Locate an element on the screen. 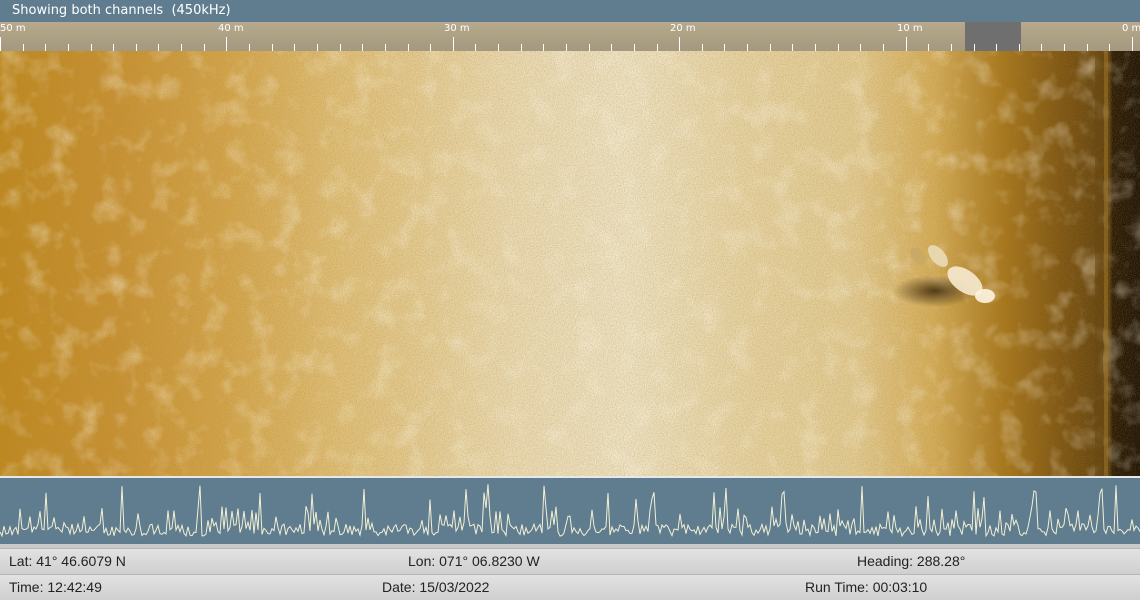  ruler-label-0: 0 m is located at coordinates (1131, 28).